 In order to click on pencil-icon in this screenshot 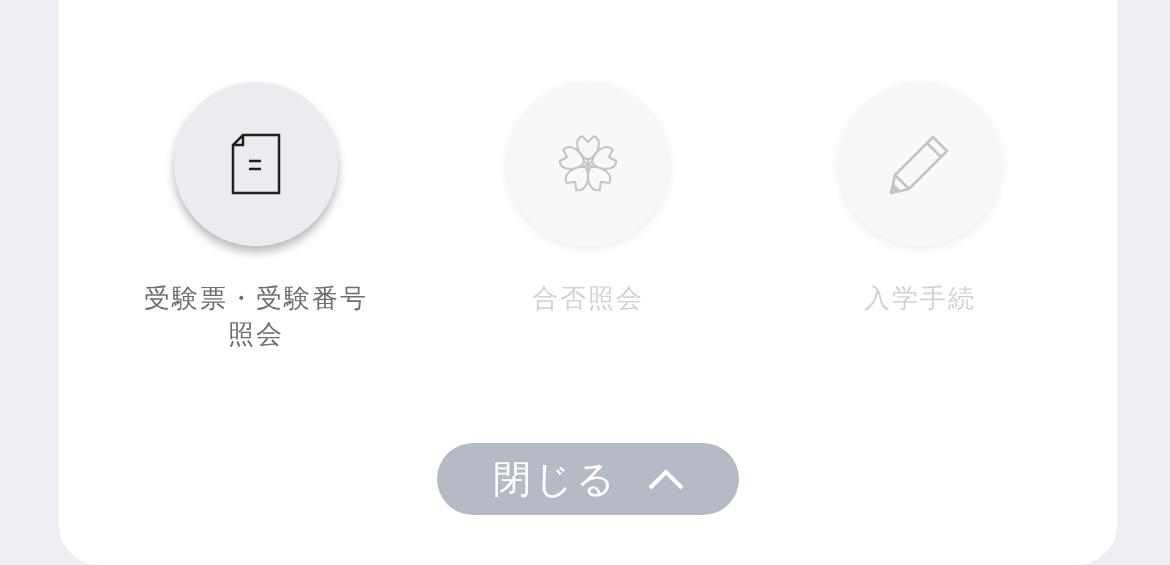, I will do `click(920, 164)`.